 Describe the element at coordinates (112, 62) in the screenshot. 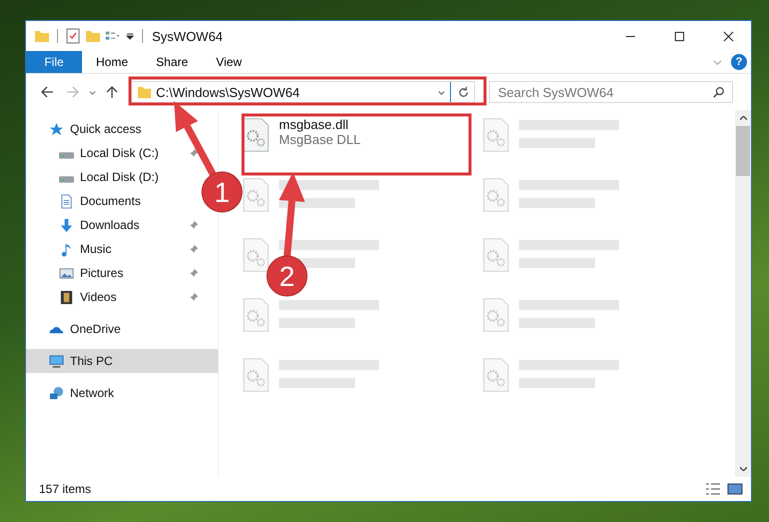

I see `ribbon-tab: Home` at that location.